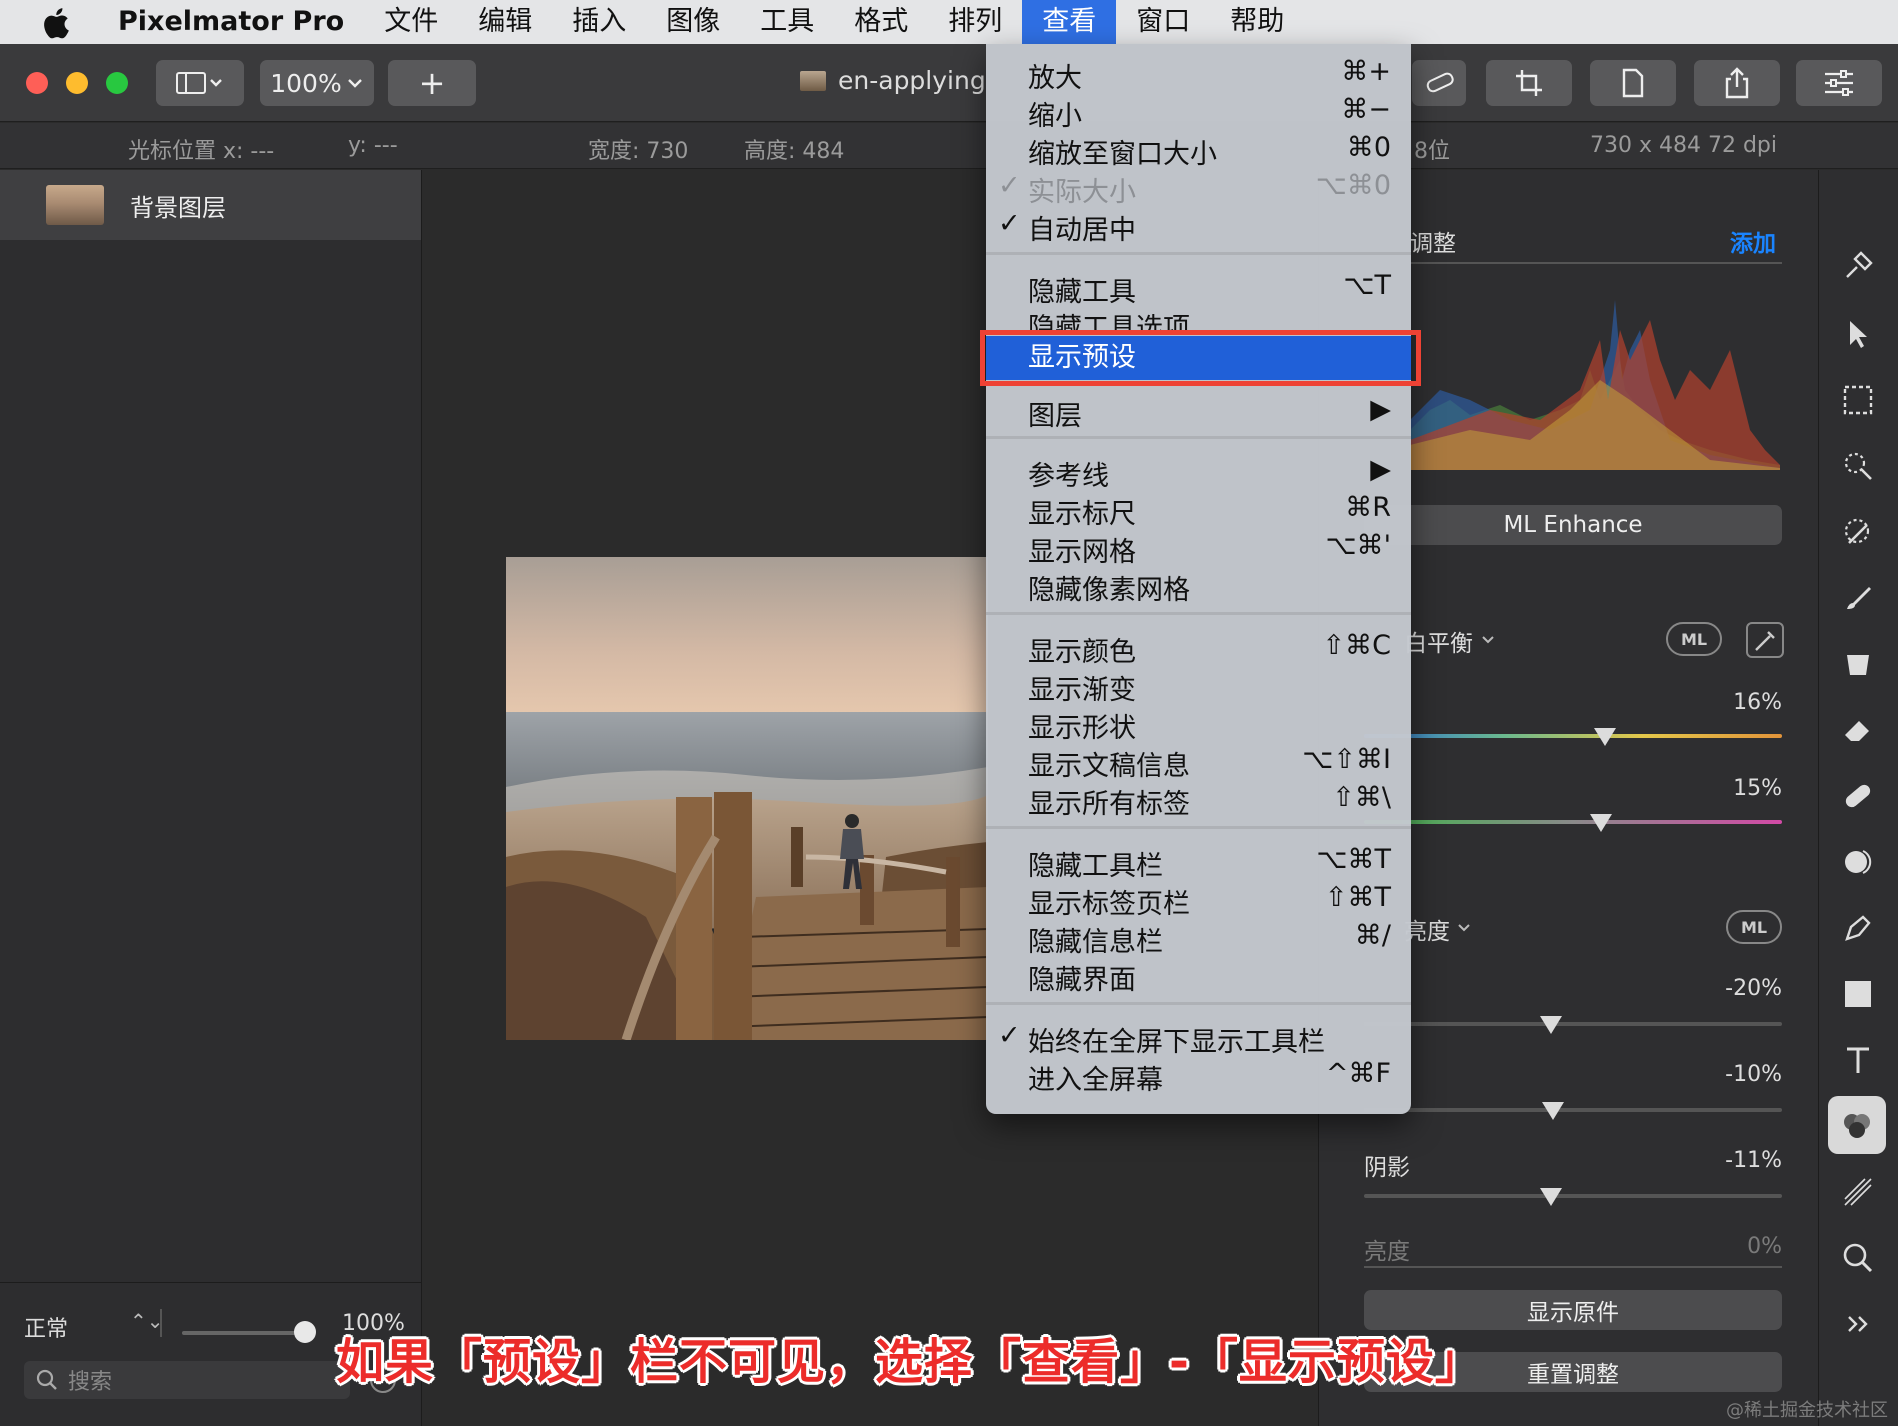  What do you see at coordinates (1694, 639) in the screenshot?
I see `white-balance-ml-button: ML` at bounding box center [1694, 639].